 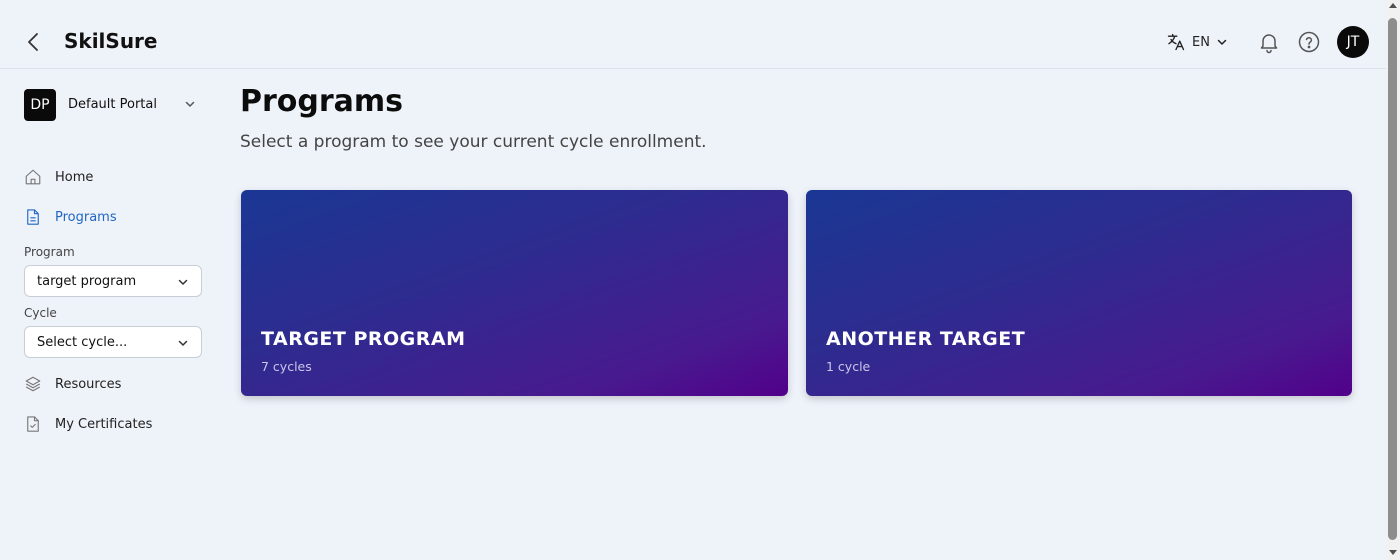 I want to click on program-label: Program, so click(x=49, y=252).